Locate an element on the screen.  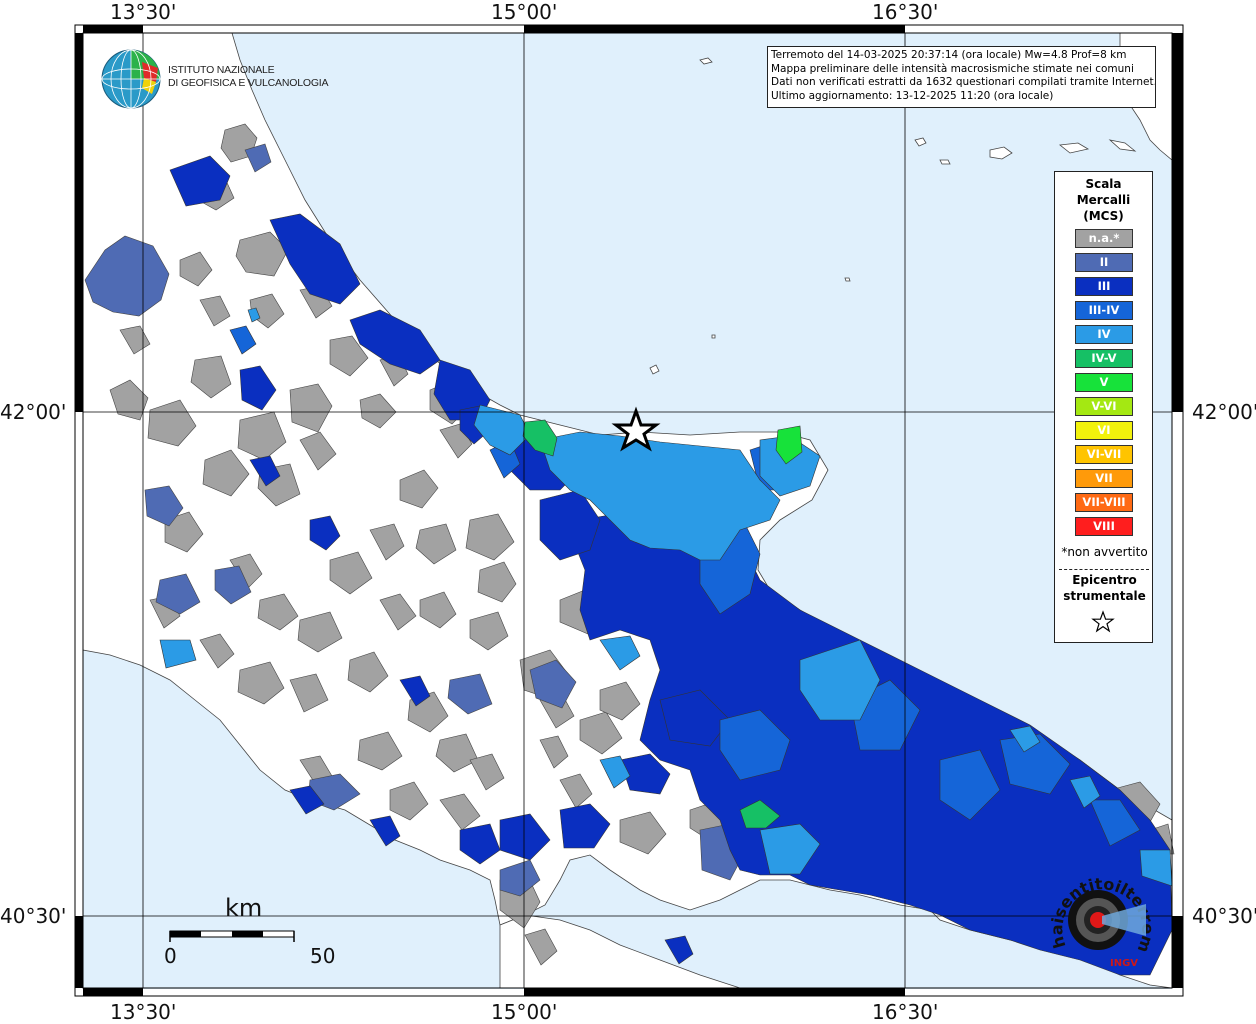
legend-item: VIII is located at coordinates (1104, 526).